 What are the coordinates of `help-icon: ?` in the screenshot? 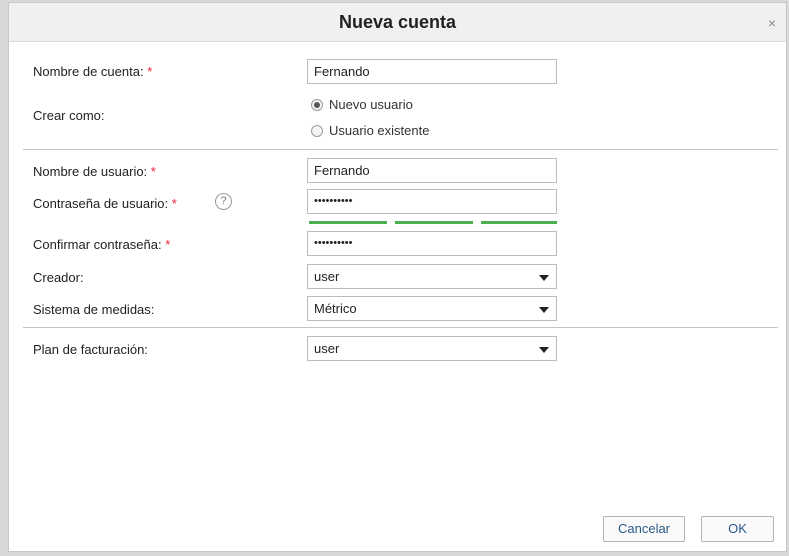 It's located at (223, 201).